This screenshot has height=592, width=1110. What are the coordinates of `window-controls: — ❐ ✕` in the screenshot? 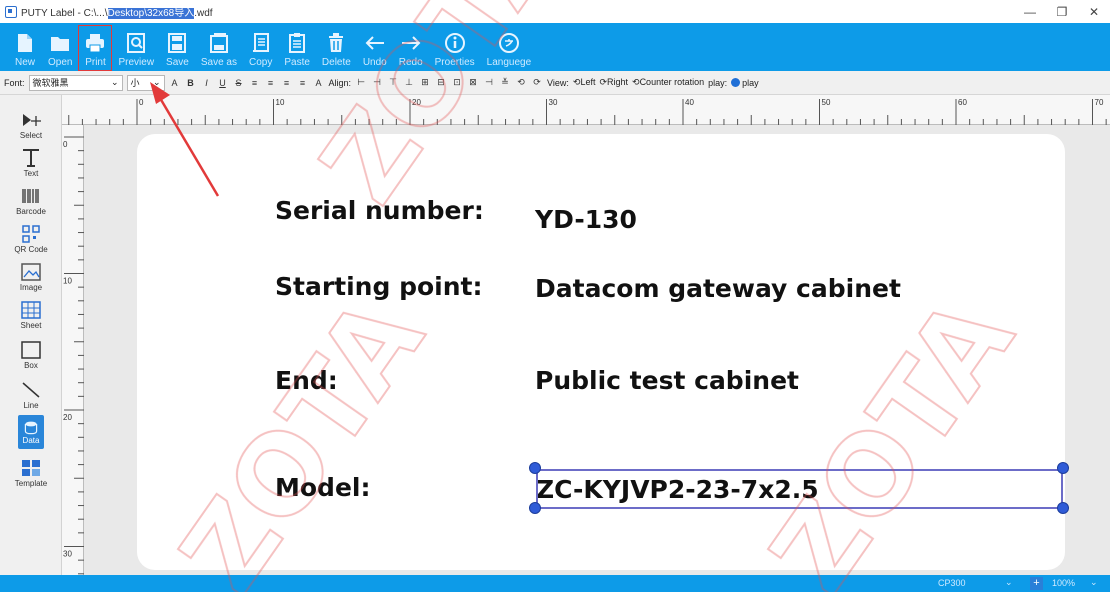 It's located at (1062, 11).